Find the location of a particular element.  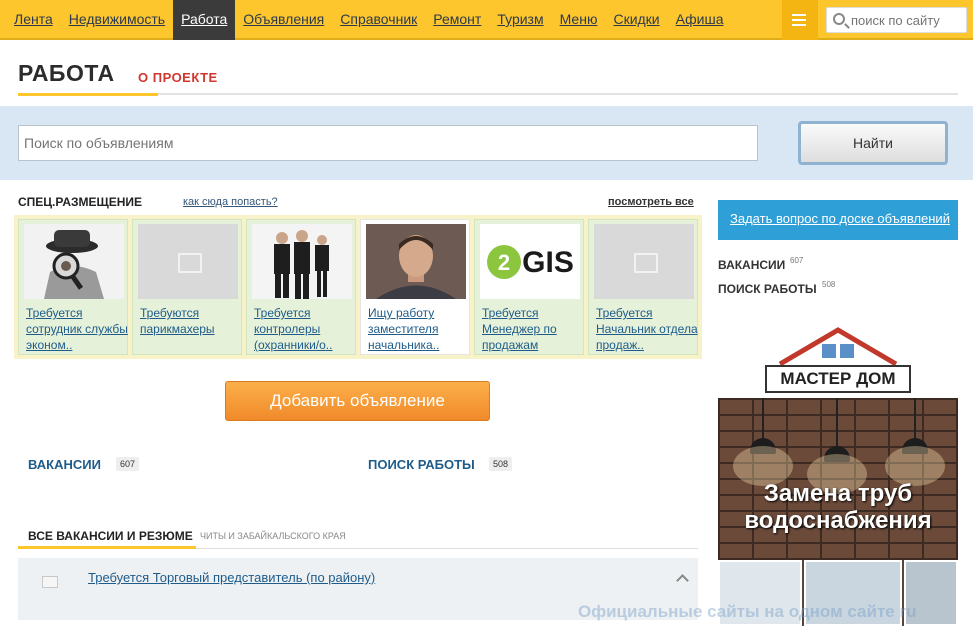

sidebar-vacancies-link: ВАКАНСИИ is located at coordinates (751, 265).